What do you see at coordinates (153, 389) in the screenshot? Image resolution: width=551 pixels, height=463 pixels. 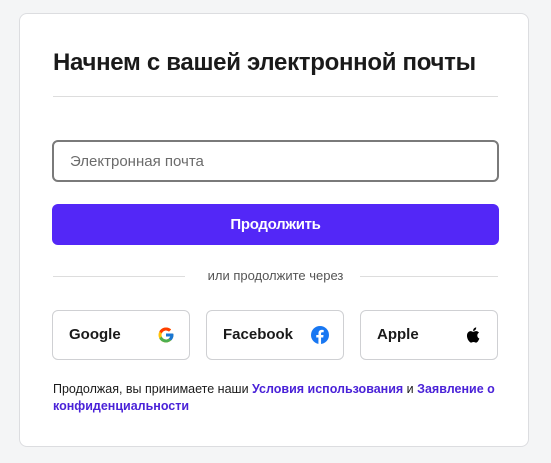 I see `legal-text: Продолжая, вы принимаете наши` at bounding box center [153, 389].